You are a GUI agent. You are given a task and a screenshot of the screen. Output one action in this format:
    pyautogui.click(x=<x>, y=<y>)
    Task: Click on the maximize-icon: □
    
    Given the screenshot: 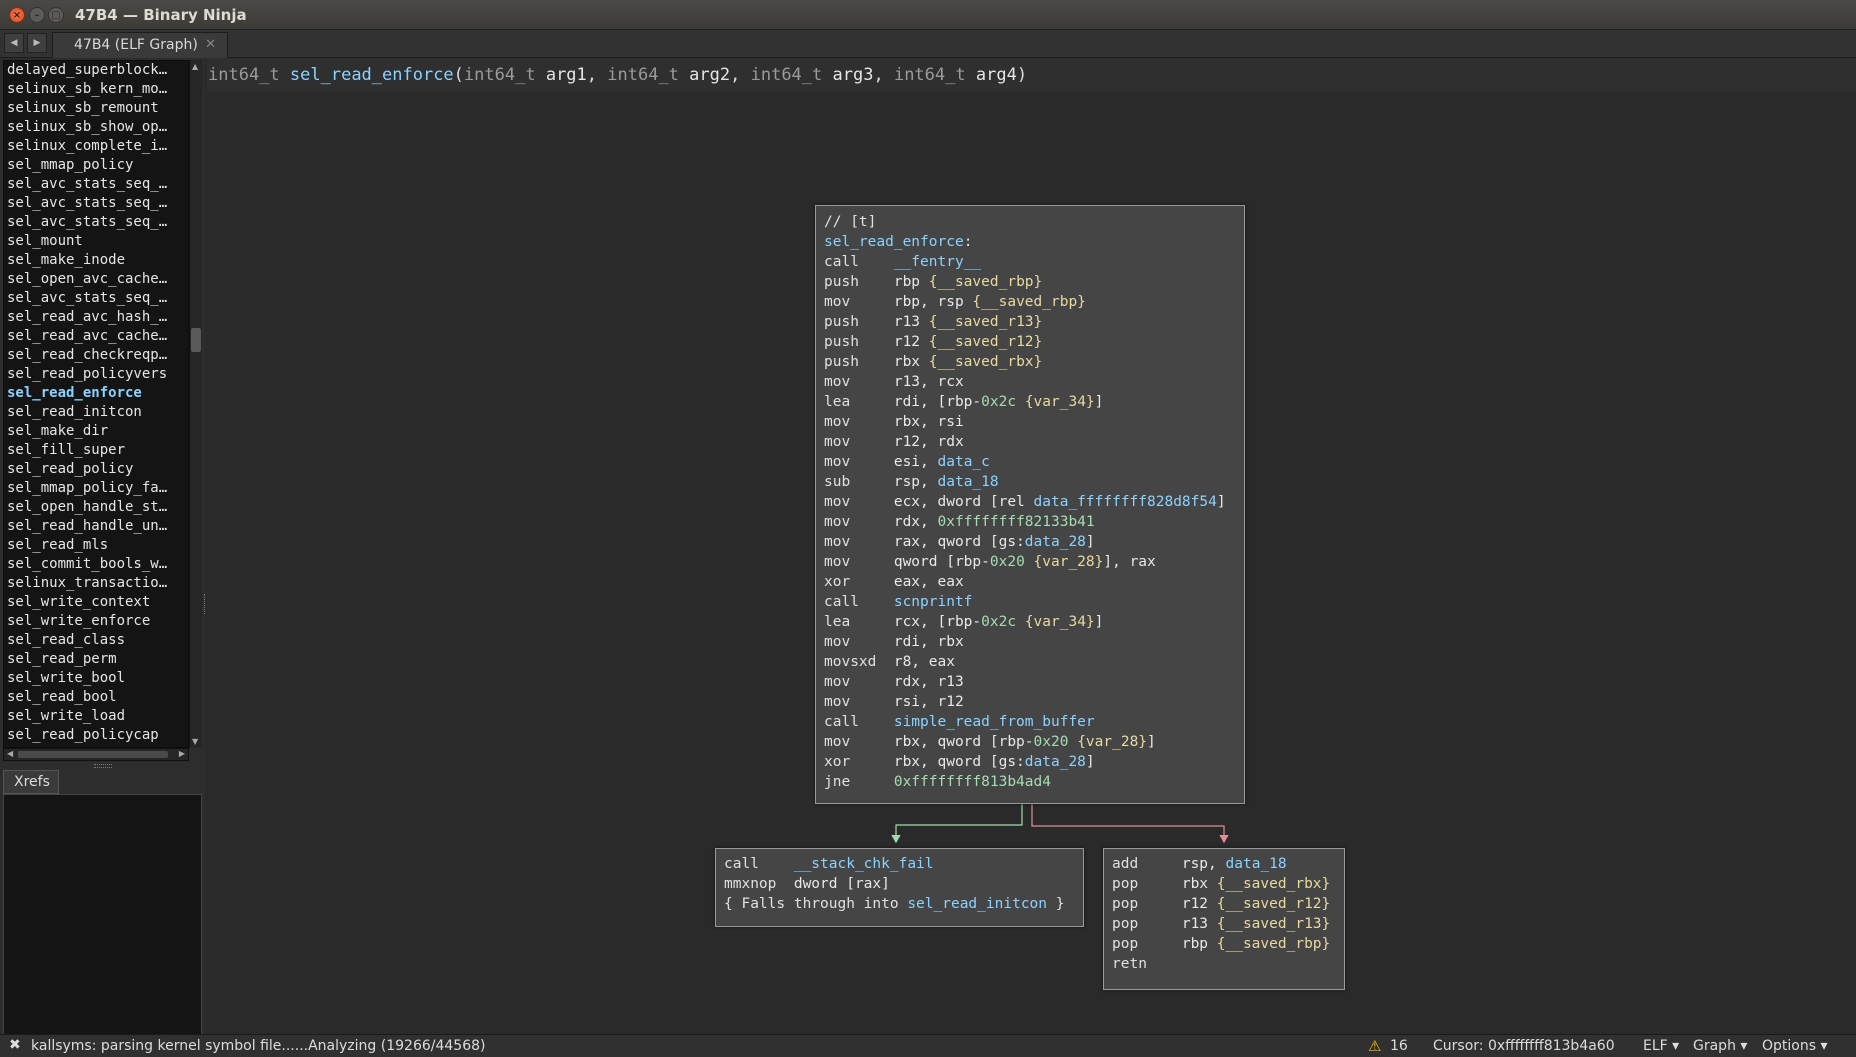 What is the action you would take?
    pyautogui.click(x=56, y=15)
    